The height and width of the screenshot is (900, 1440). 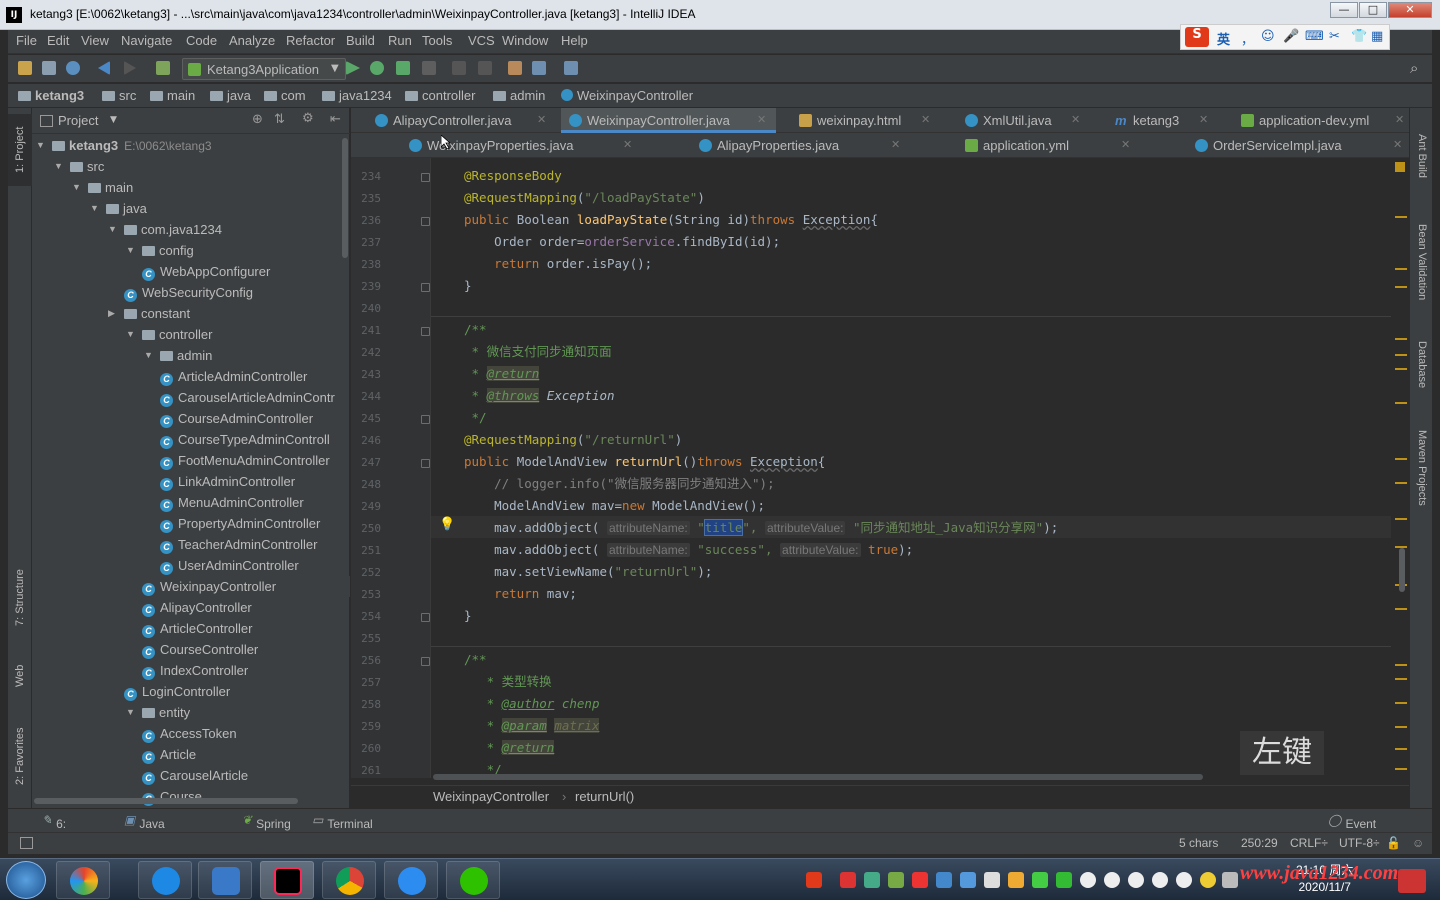 What do you see at coordinates (896, 880) in the screenshot?
I see `tray-nvidia-icon` at bounding box center [896, 880].